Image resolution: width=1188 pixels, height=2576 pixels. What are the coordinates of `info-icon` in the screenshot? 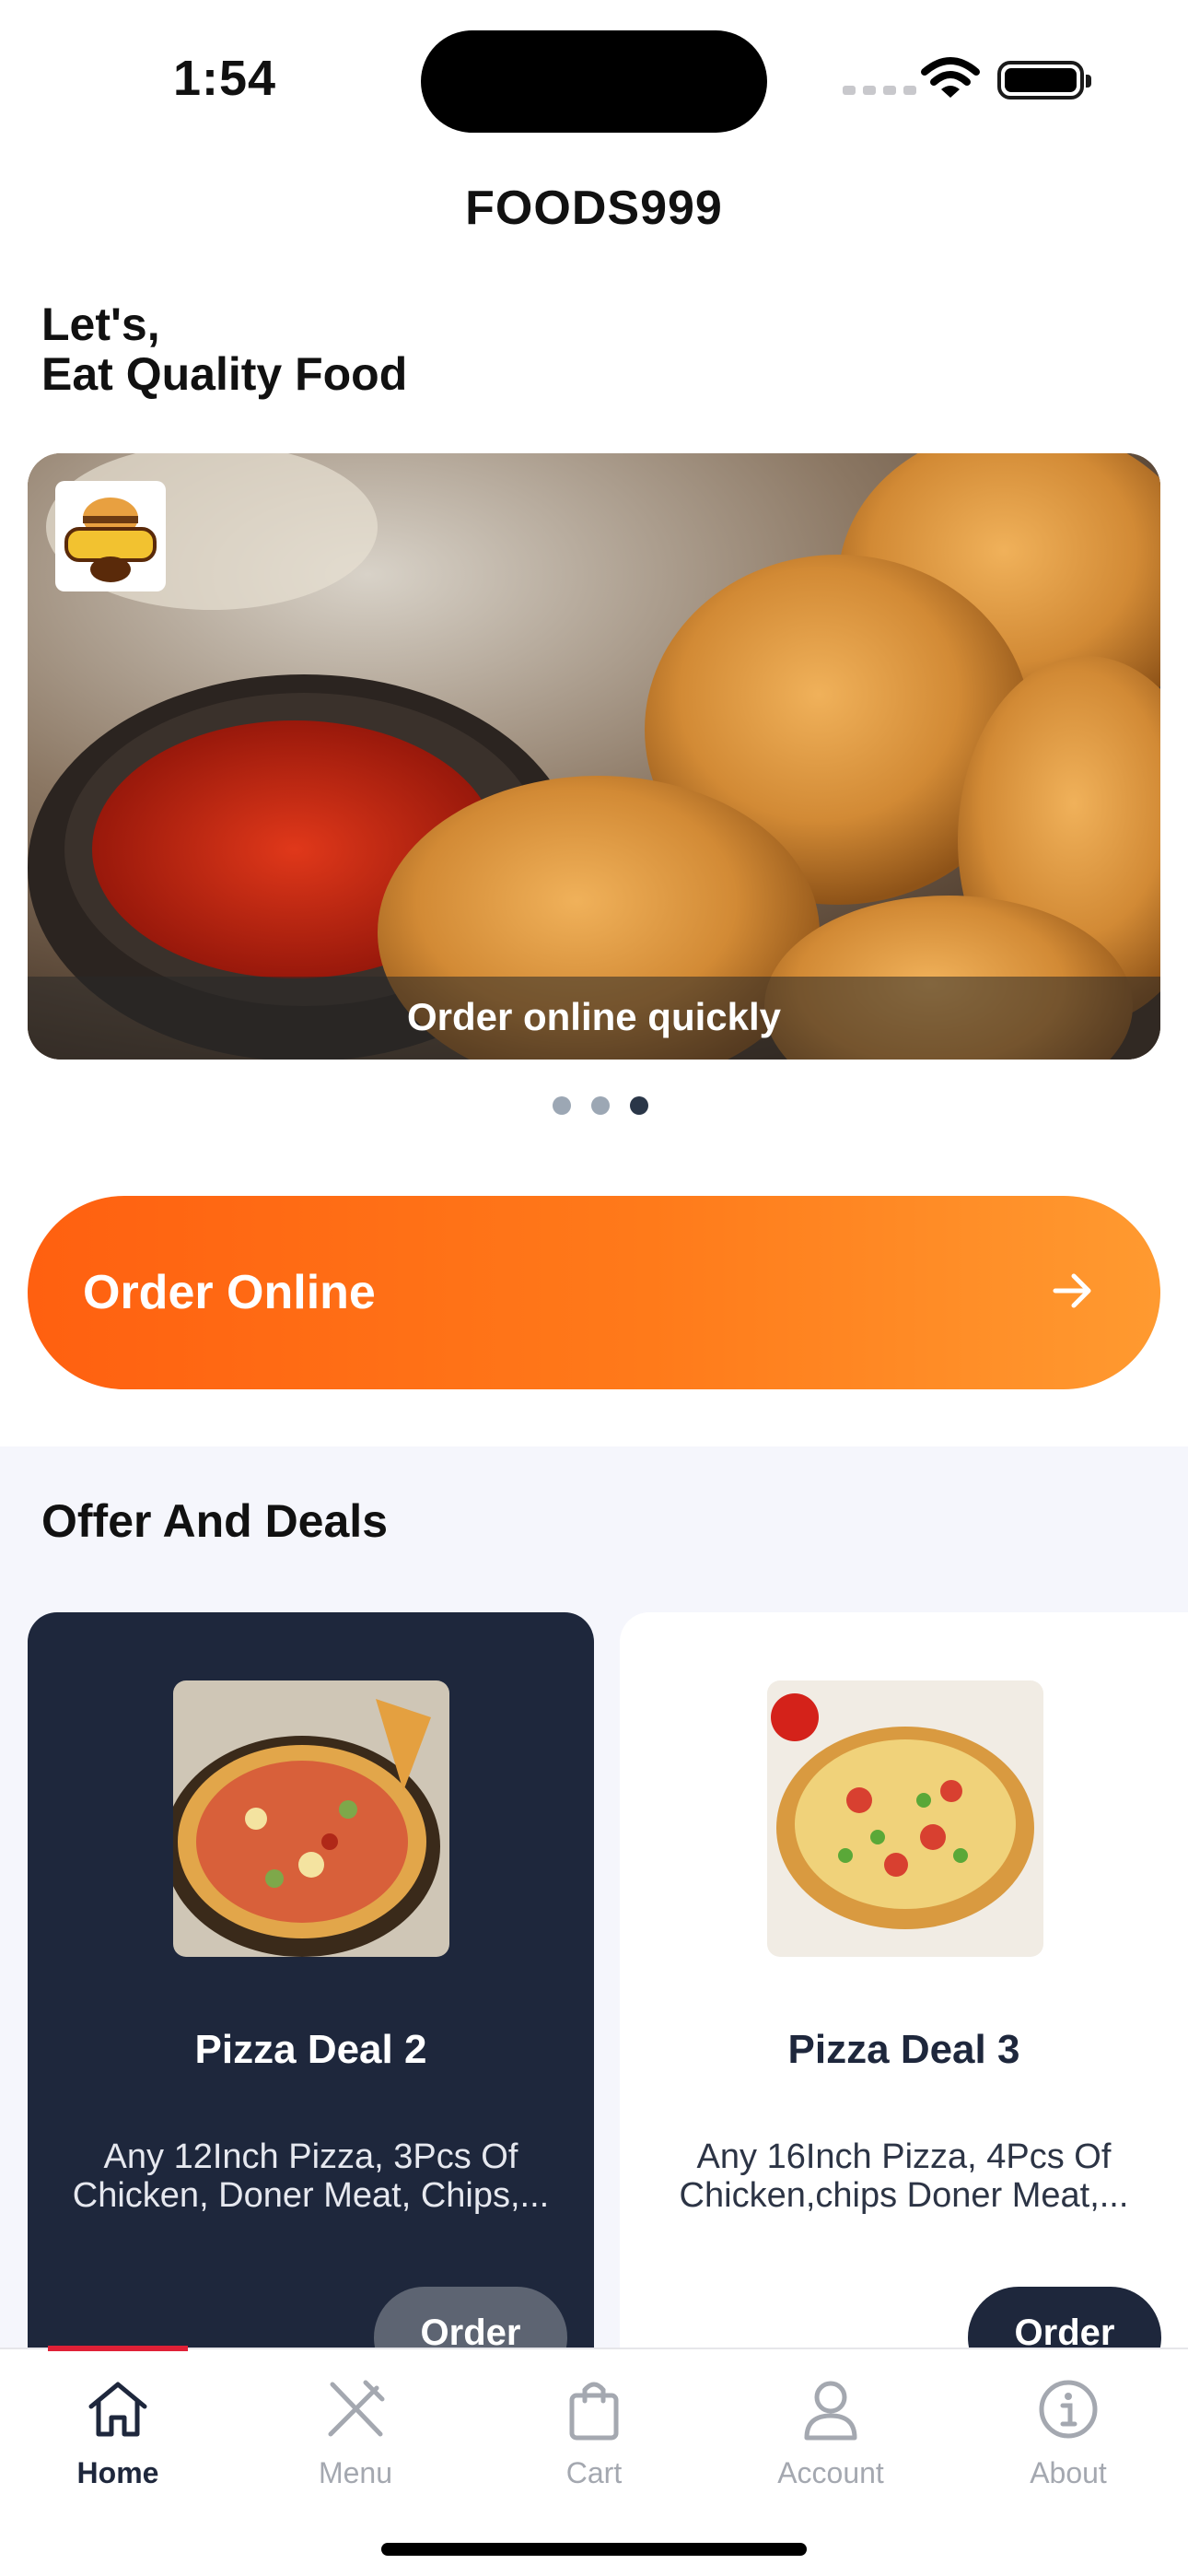 It's located at (1068, 2409).